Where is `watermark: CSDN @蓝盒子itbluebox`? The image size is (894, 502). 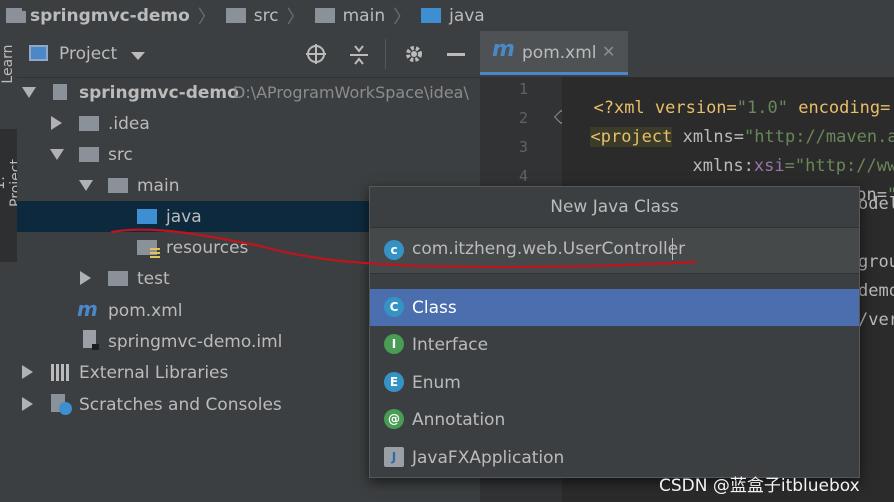 watermark: CSDN @蓝盒子itbluebox is located at coordinates (759, 486).